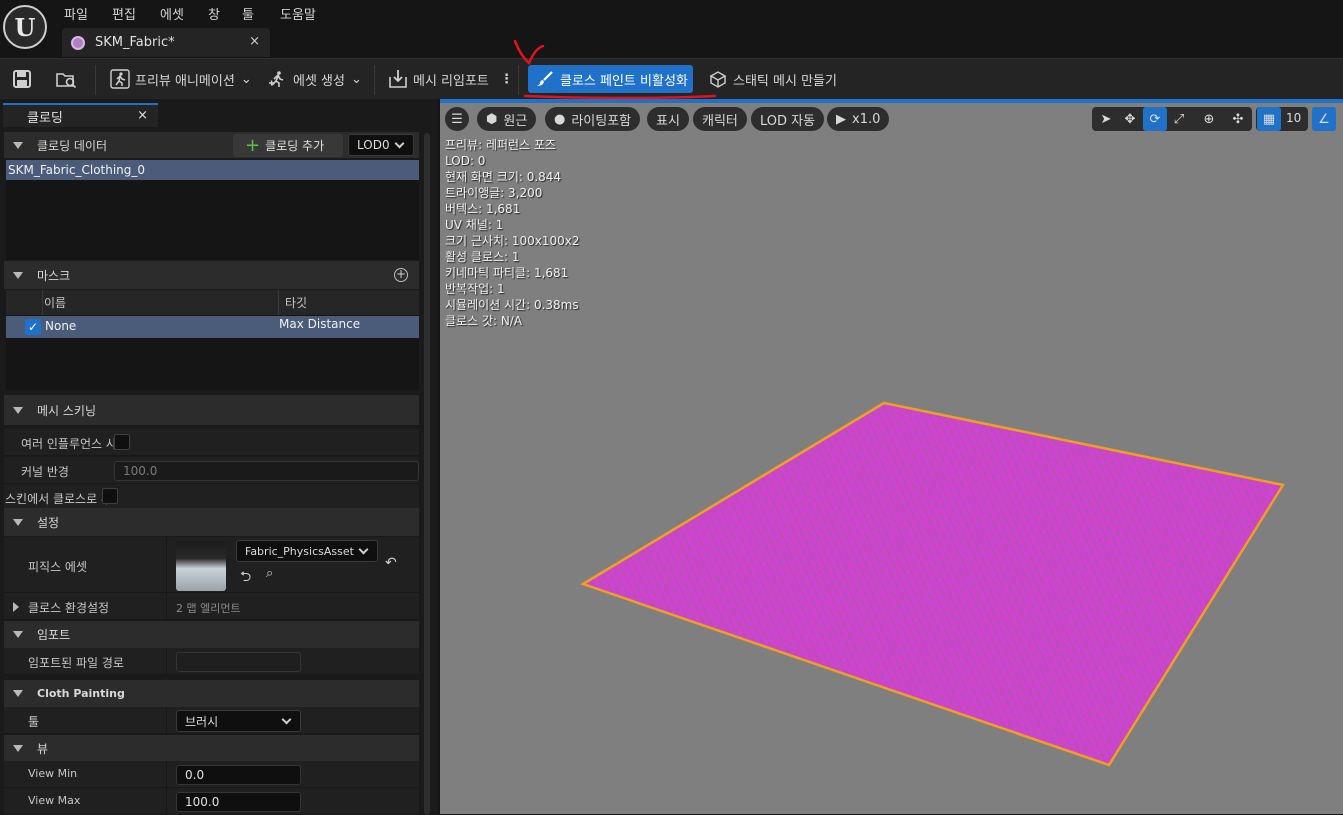  I want to click on mask-title: 마스크, so click(54, 275).